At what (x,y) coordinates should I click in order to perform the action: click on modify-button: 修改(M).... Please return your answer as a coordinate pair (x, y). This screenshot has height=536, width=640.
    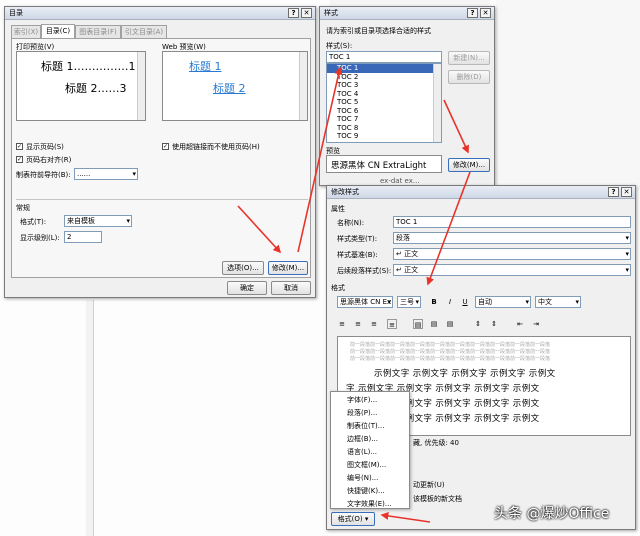
    Looking at the image, I should click on (288, 268).